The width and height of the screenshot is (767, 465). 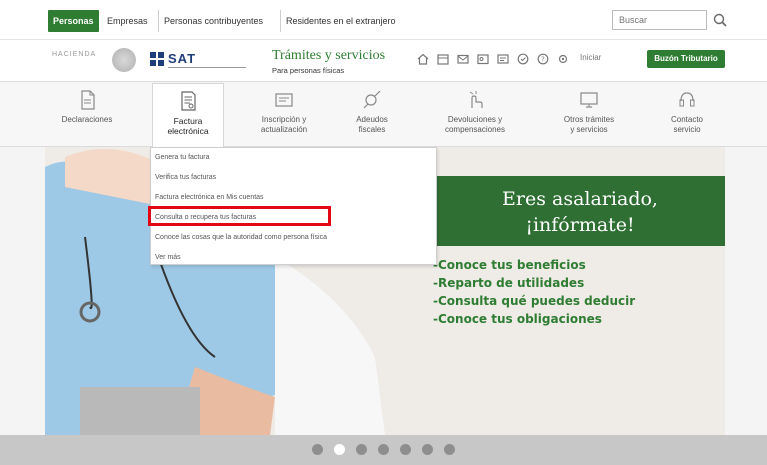 I want to click on nav-item-inscripcion: Inscripción y actualización, so click(x=284, y=115).